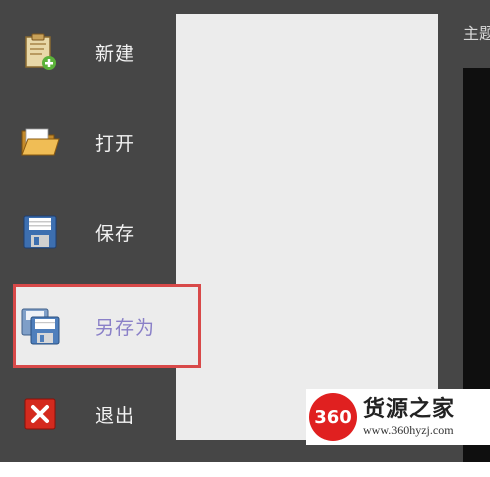  Describe the element at coordinates (115, 143) in the screenshot. I see `menu-item-label: 打开` at that location.